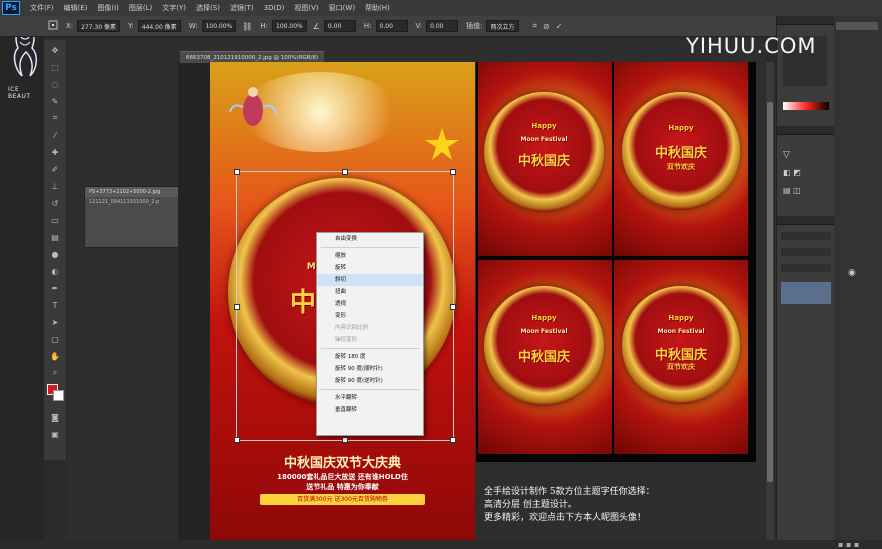 The width and height of the screenshot is (882, 549). Describe the element at coordinates (242, 8) in the screenshot. I see `menu-filter: 滤镜(T)` at that location.